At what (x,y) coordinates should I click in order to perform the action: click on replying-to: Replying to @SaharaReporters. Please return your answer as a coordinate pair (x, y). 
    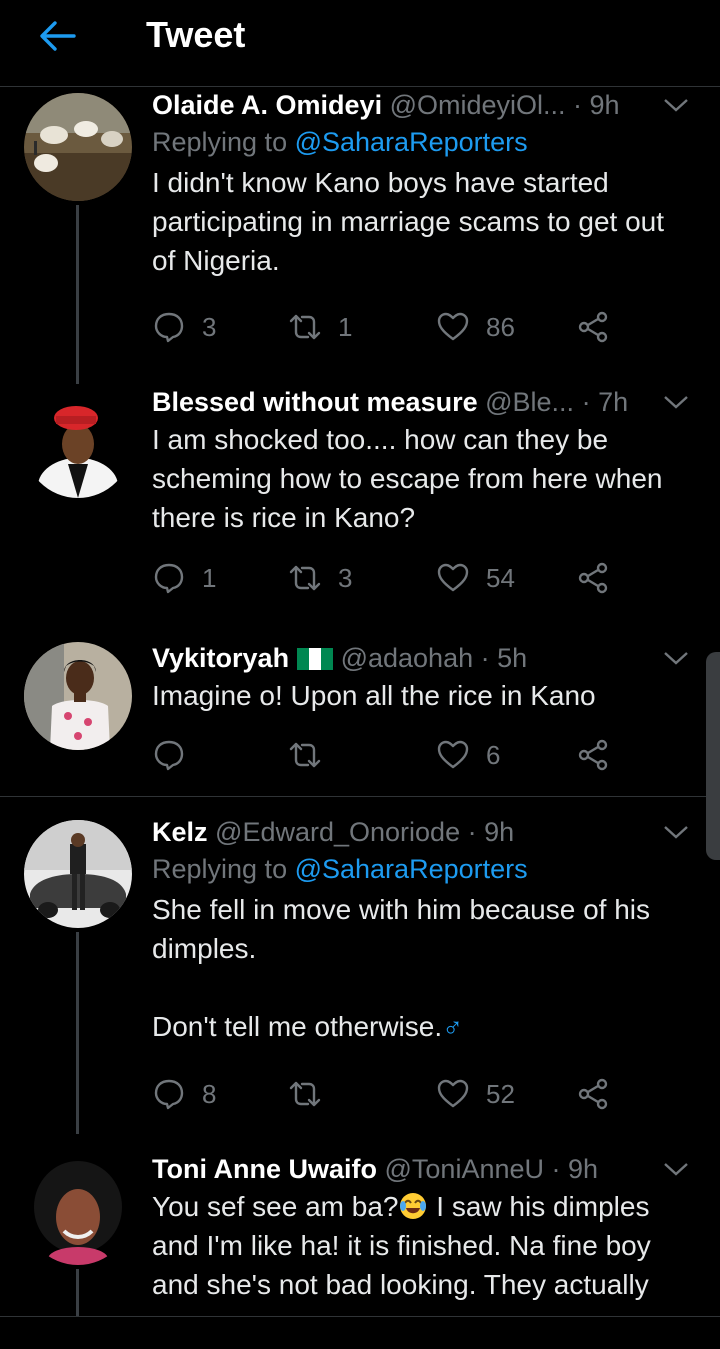
    Looking at the image, I should click on (421, 869).